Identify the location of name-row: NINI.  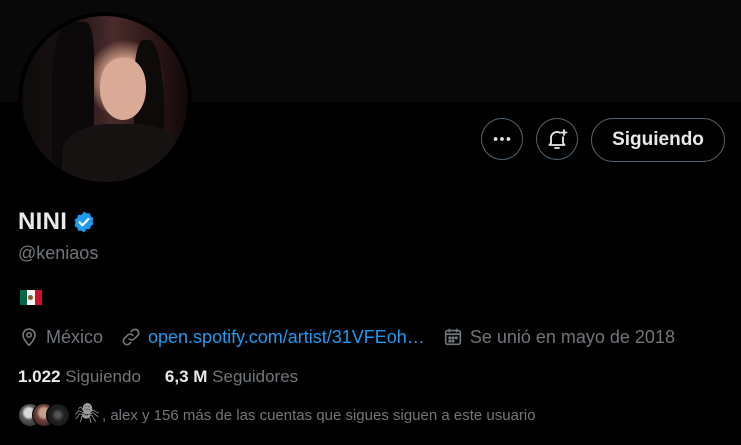
(57, 222).